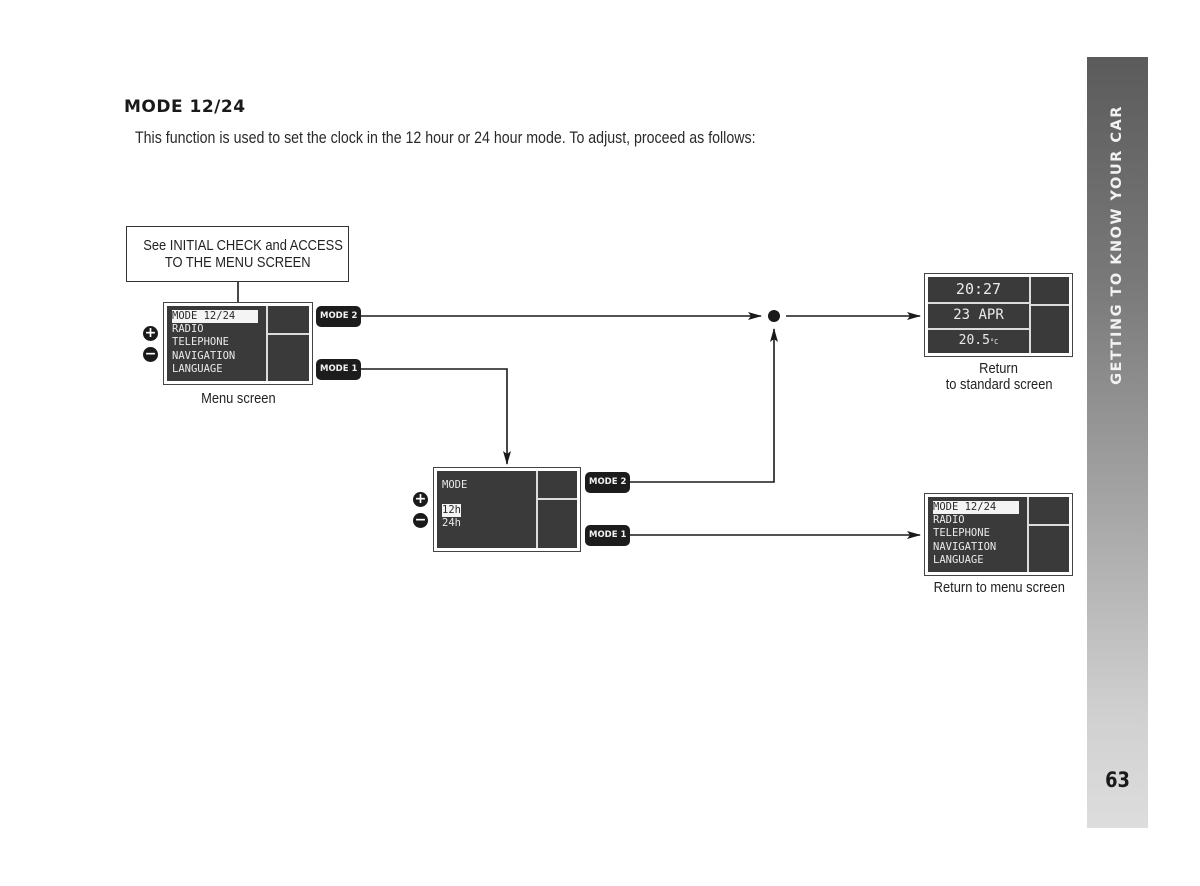 The width and height of the screenshot is (1200, 886). I want to click on mode-screen-mode2-button: MODE 2, so click(608, 482).